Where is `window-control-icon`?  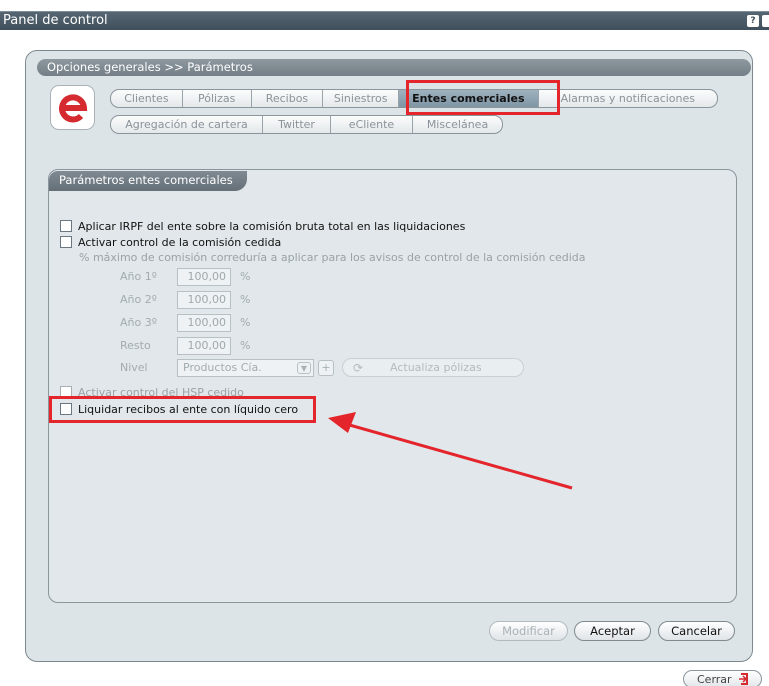 window-control-icon is located at coordinates (765, 21).